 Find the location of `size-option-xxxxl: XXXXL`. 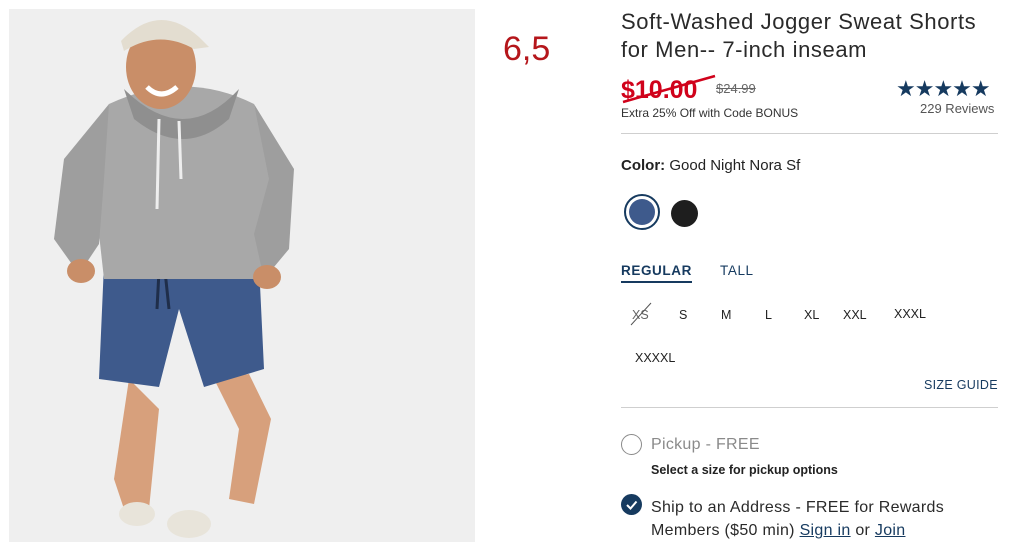

size-option-xxxxl: XXXXL is located at coordinates (655, 358).